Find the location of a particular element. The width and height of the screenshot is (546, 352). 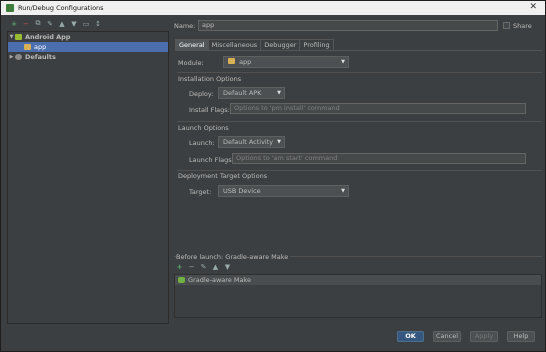

tab-profiling: Profiling is located at coordinates (316, 44).